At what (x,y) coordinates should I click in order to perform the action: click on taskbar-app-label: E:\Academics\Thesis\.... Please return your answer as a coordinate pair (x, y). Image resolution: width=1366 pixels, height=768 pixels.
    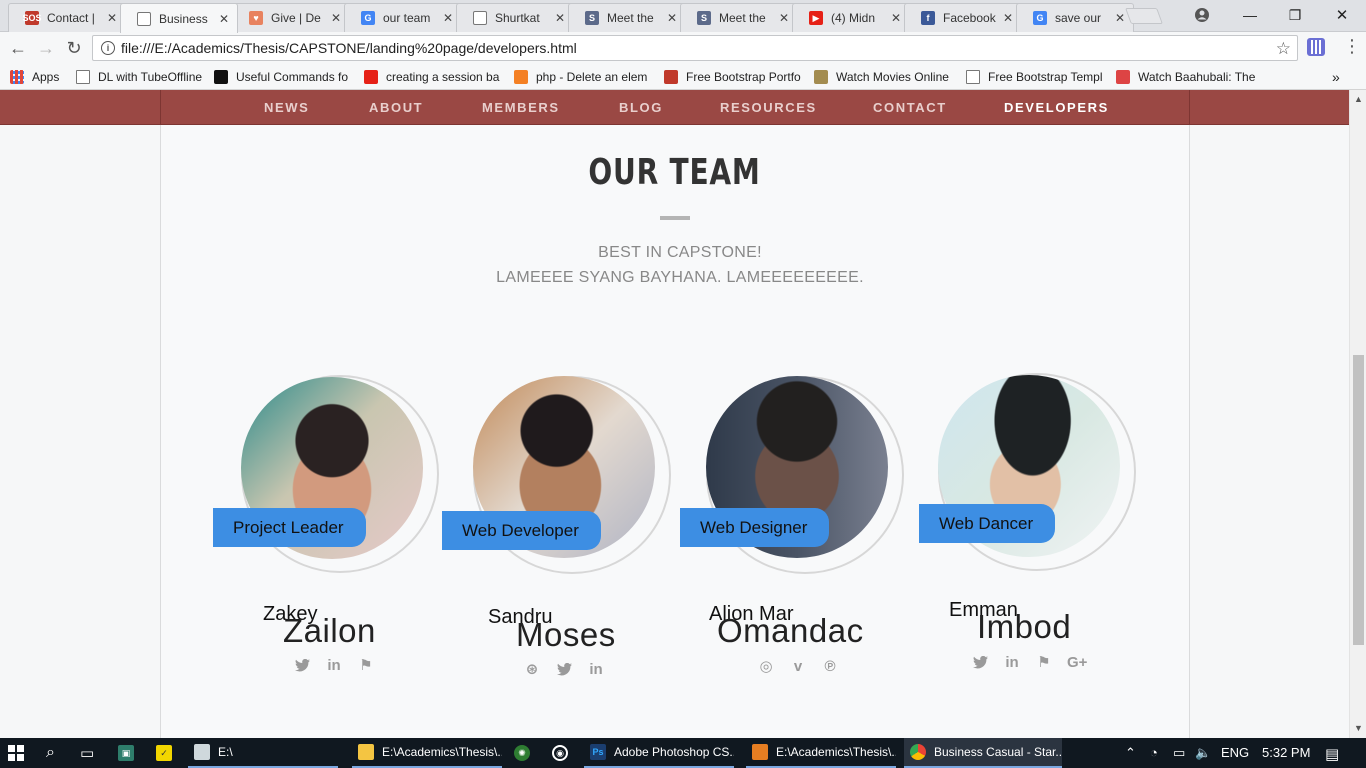
    Looking at the image, I should click on (442, 752).